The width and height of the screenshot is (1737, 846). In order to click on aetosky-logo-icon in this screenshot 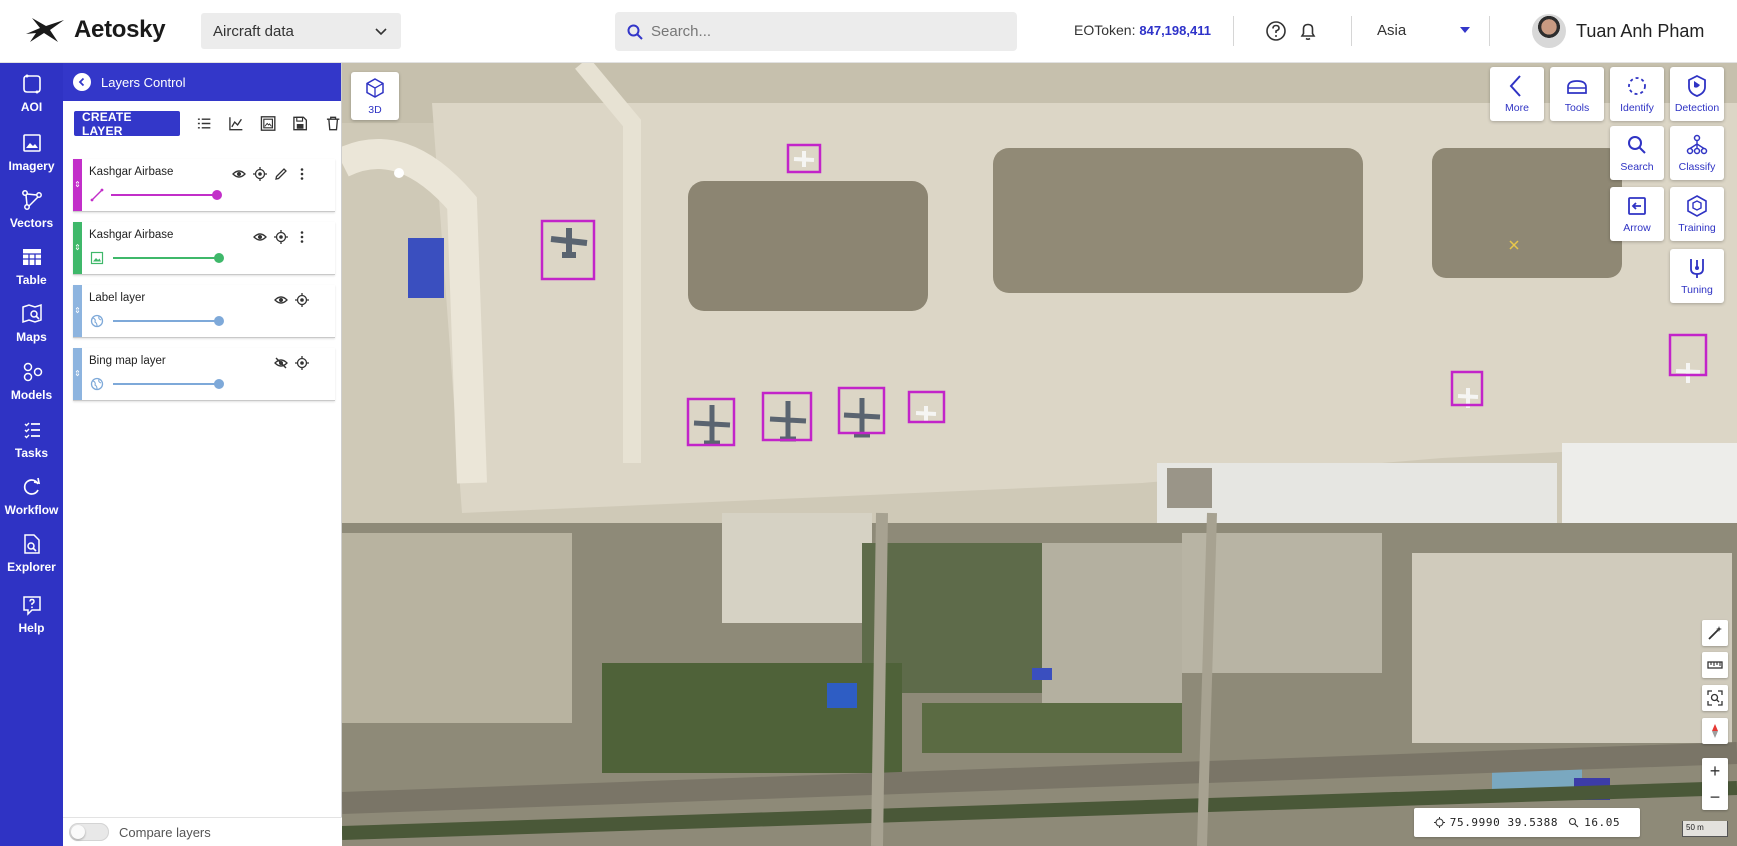, I will do `click(45, 30)`.